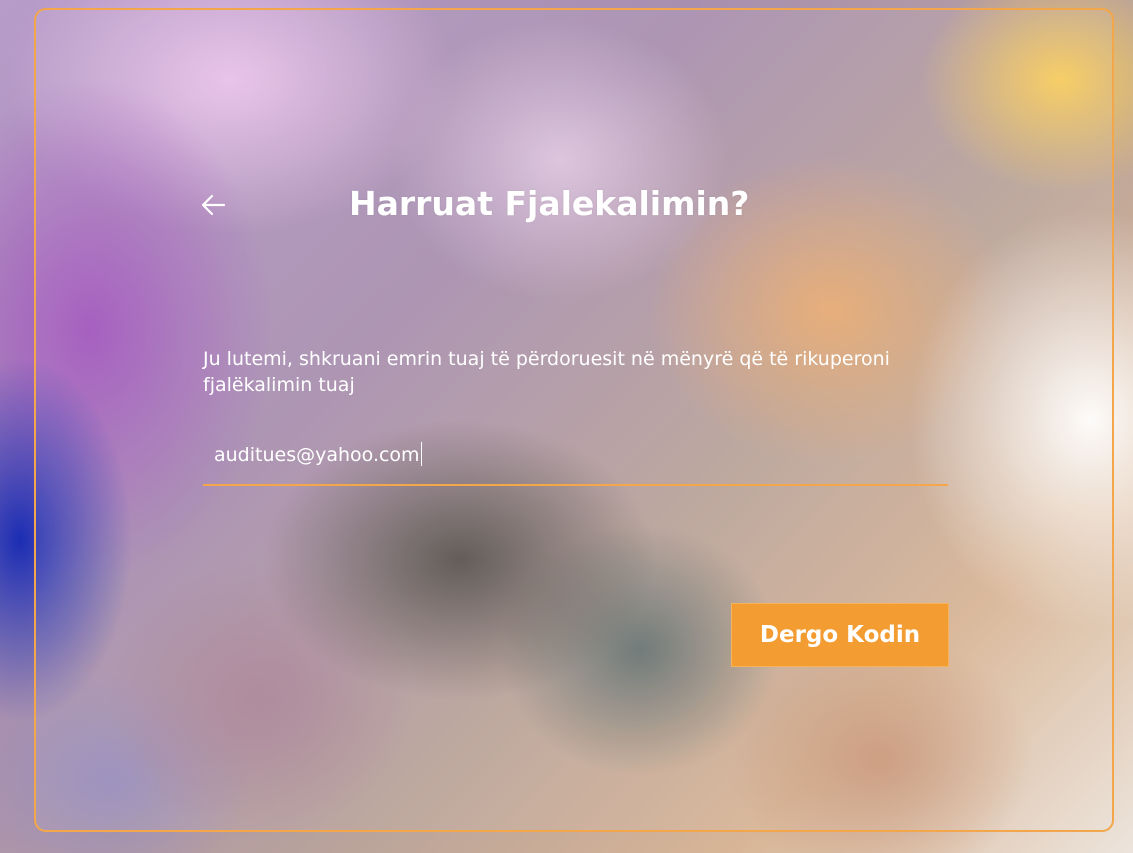 This screenshot has width=1133, height=853. I want to click on text-caret, so click(421, 454).